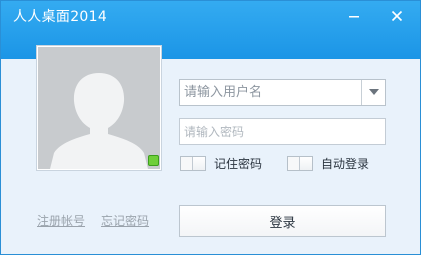 The height and width of the screenshot is (255, 421). I want to click on auto-login-checkbox, so click(300, 163).